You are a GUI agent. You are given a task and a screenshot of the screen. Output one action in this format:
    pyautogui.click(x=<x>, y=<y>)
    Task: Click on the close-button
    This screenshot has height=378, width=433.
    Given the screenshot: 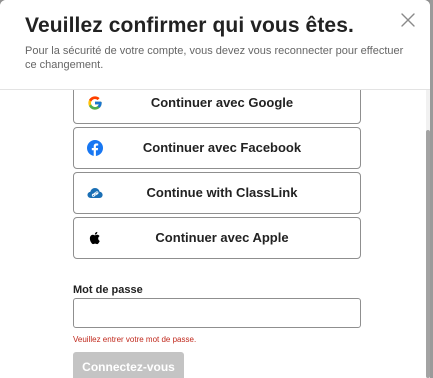 What is the action you would take?
    pyautogui.click(x=408, y=20)
    